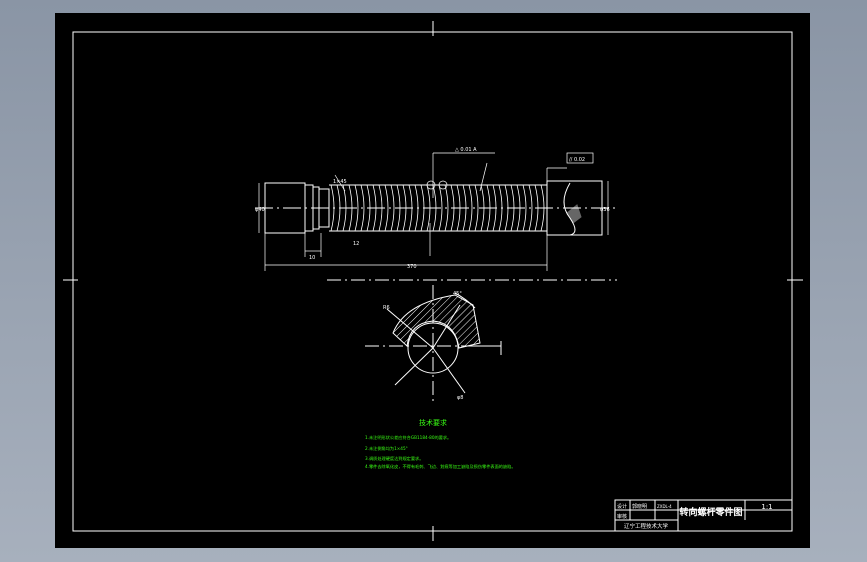 The image size is (867, 562). I want to click on main-dimension-lines, so click(433, 211).